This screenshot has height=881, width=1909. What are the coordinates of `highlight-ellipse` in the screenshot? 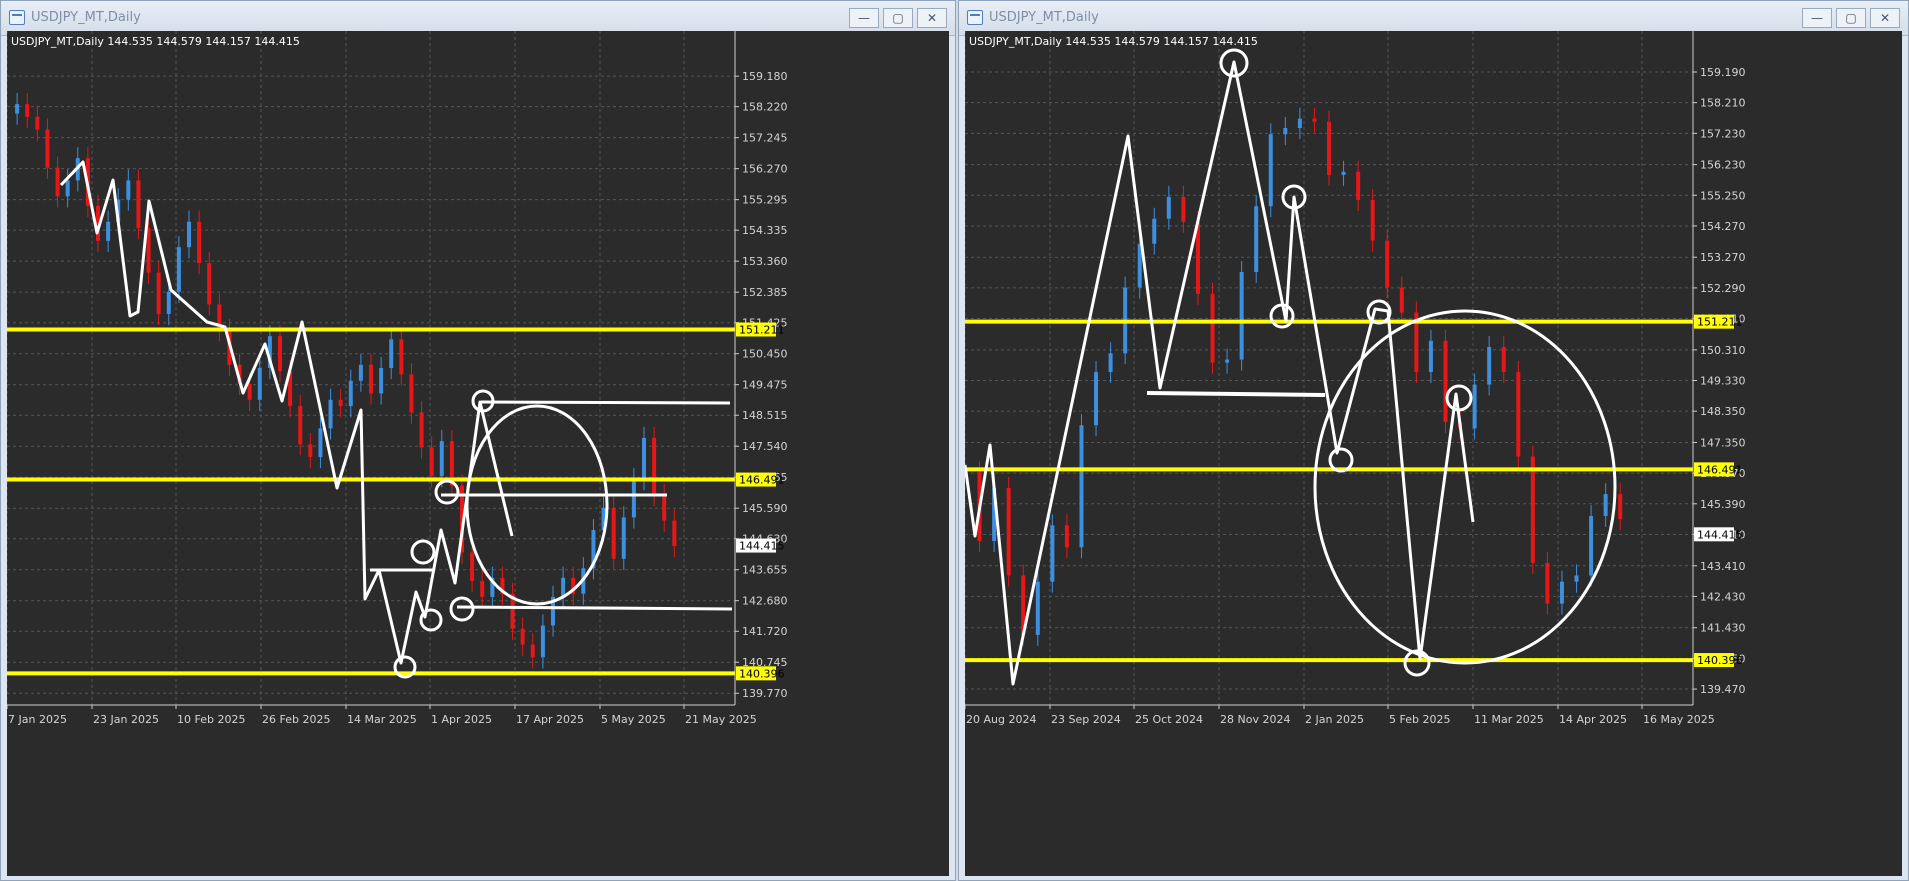 It's located at (537, 505).